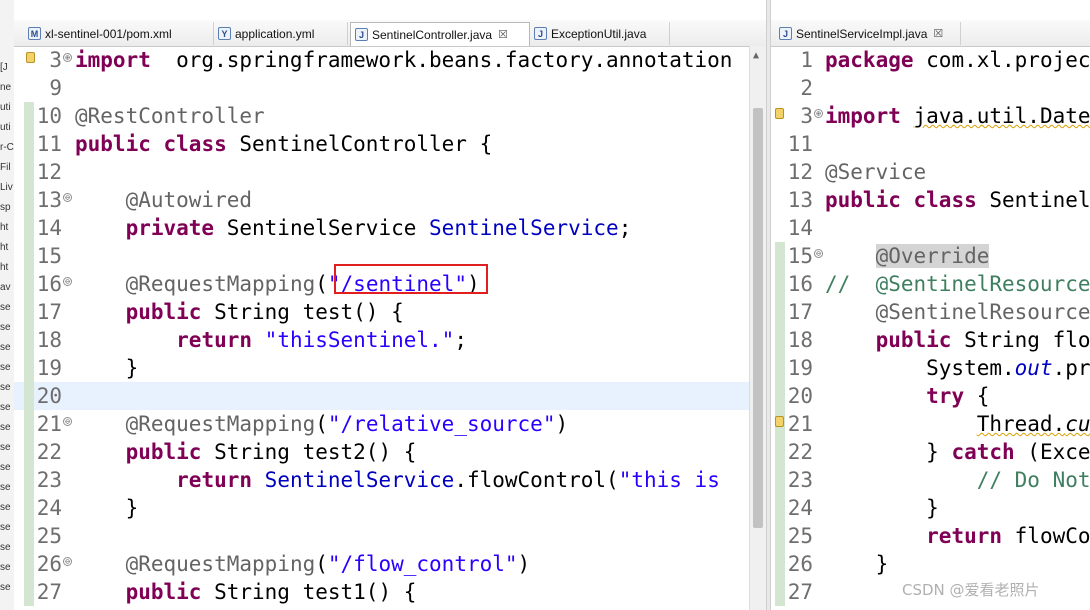 This screenshot has width=1090, height=610. I want to click on code-line: 19 }, so click(390, 368).